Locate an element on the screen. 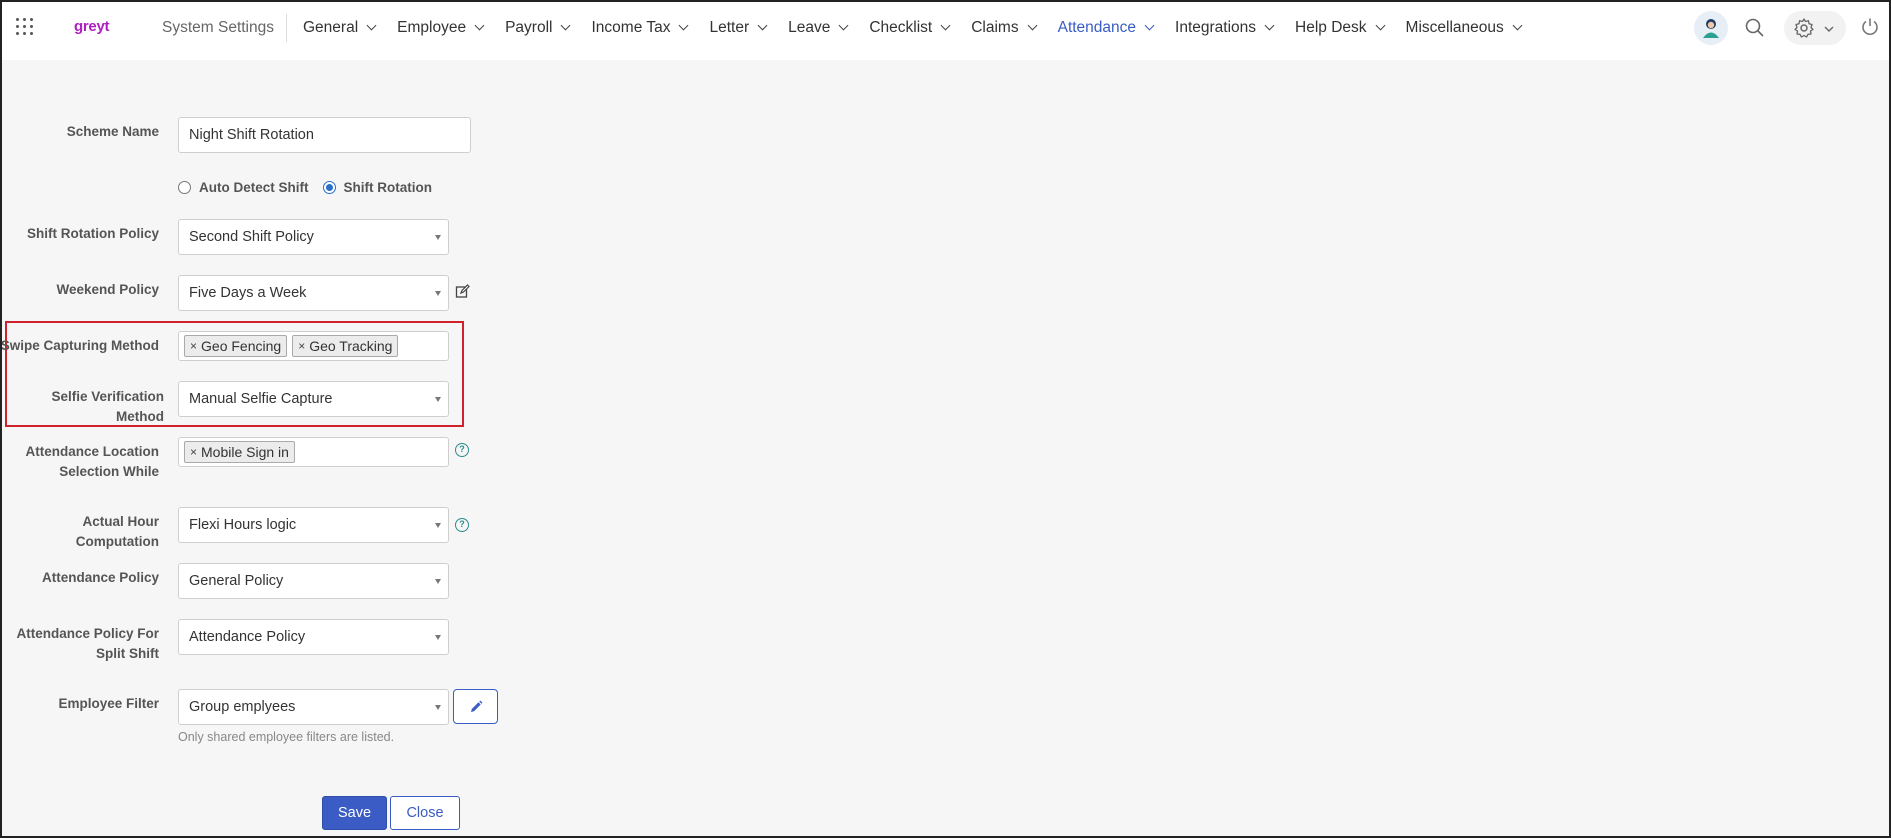 Image resolution: width=1891 pixels, height=838 pixels. attendance-location-multiselect: × Mobile Sign in is located at coordinates (313, 452).